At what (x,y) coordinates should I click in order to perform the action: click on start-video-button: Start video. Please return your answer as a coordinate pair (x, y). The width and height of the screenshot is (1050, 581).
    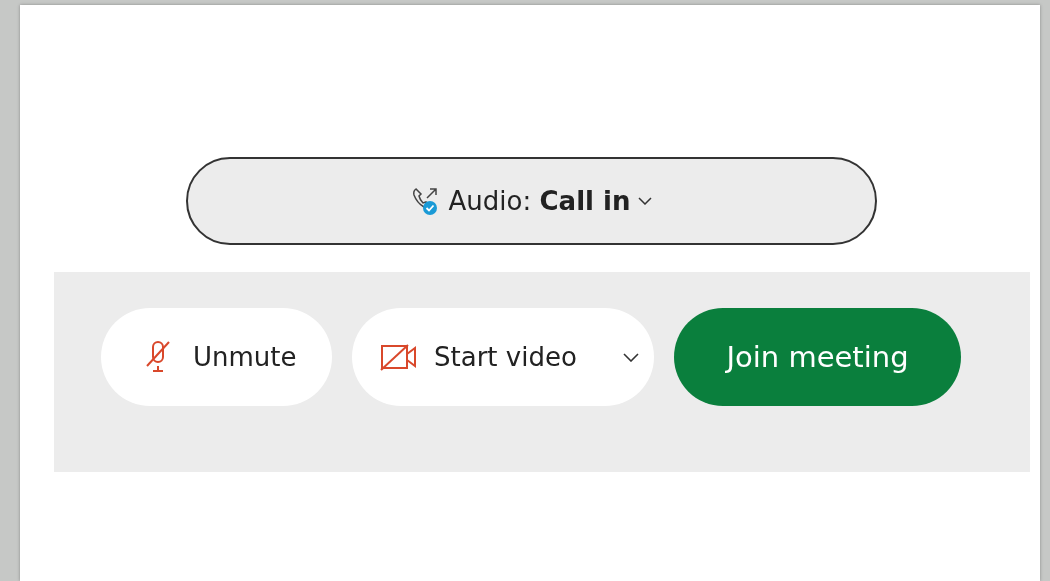
    Looking at the image, I should click on (503, 357).